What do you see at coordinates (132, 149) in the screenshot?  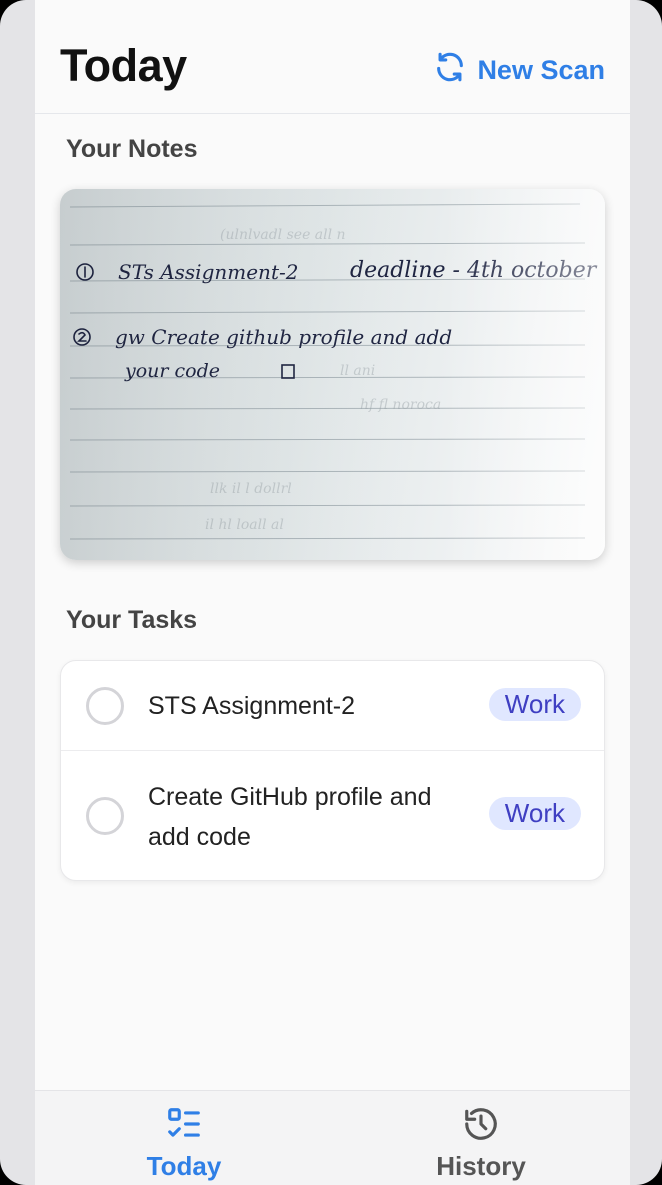 I see `notes-section-title: Your Notes` at bounding box center [132, 149].